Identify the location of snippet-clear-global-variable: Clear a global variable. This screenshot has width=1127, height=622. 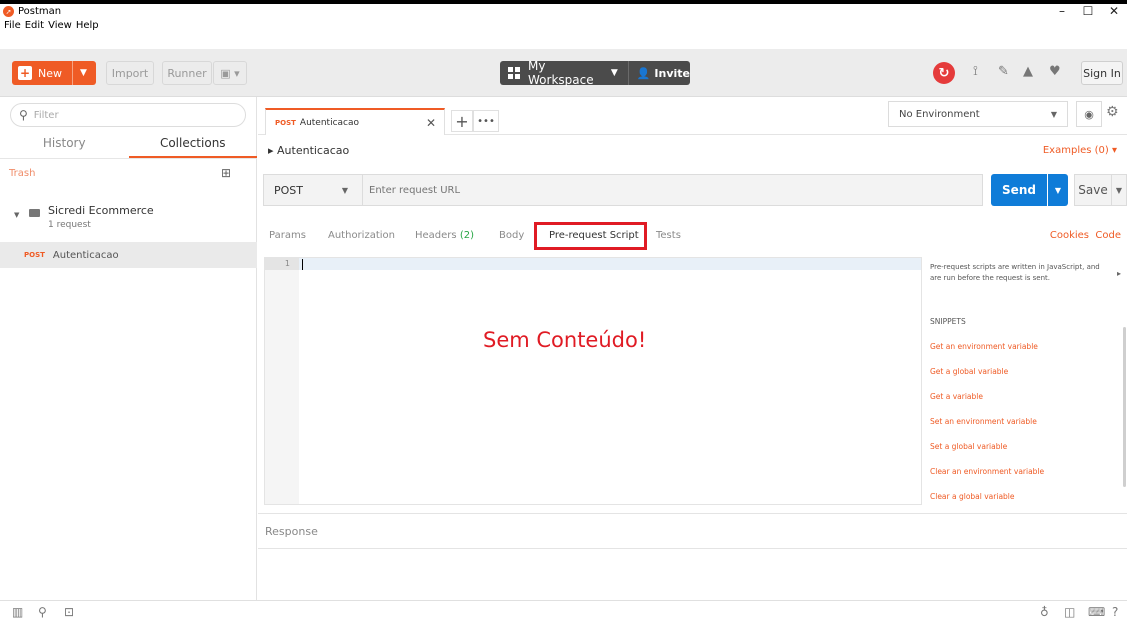
(972, 496).